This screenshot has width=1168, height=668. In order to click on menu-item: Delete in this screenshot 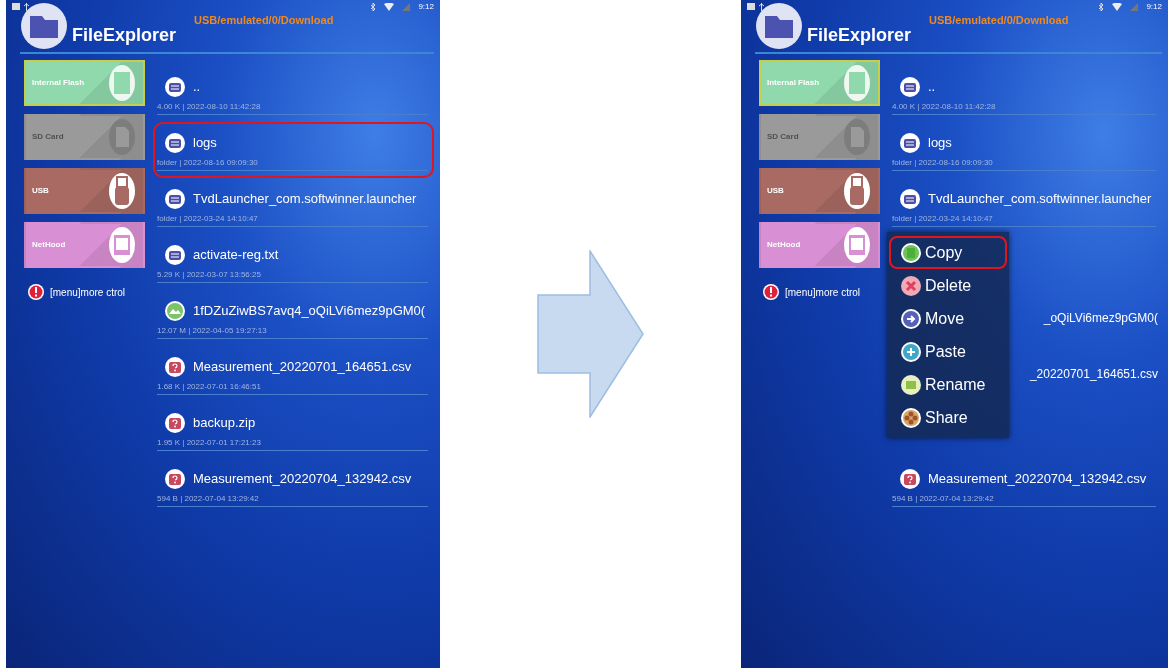, I will do `click(948, 285)`.